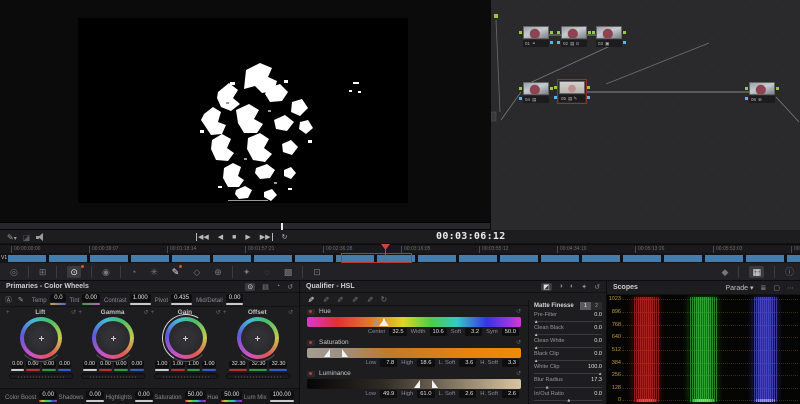 The height and width of the screenshot is (404, 800). I want to click on sat-high-value: 18.6, so click(426, 363).